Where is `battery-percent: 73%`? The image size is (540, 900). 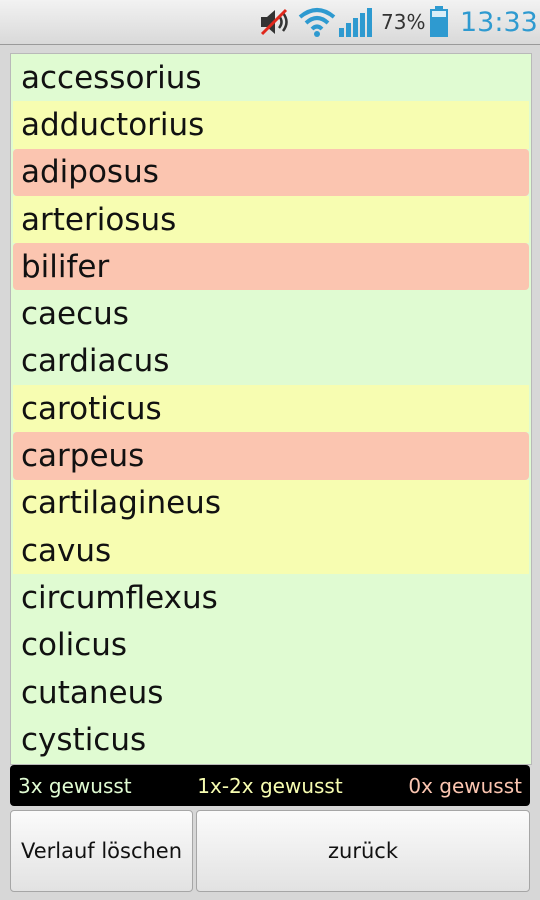 battery-percent: 73% is located at coordinates (403, 22).